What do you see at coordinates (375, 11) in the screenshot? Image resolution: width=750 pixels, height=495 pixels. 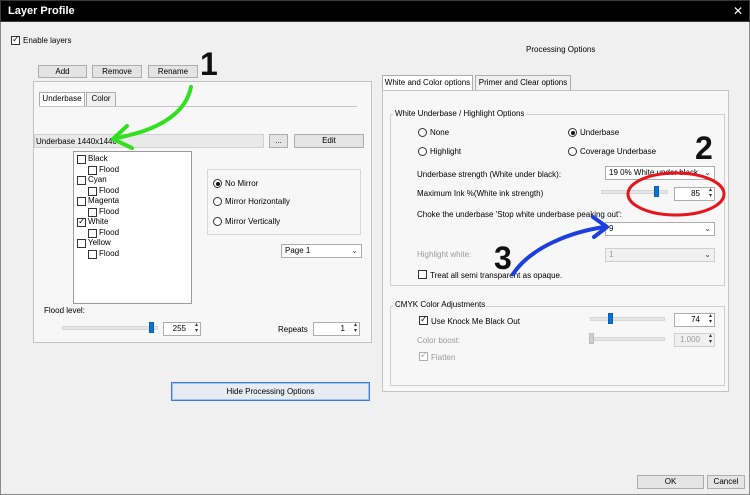 I see `title-bar: Layer Profile ✕` at bounding box center [375, 11].